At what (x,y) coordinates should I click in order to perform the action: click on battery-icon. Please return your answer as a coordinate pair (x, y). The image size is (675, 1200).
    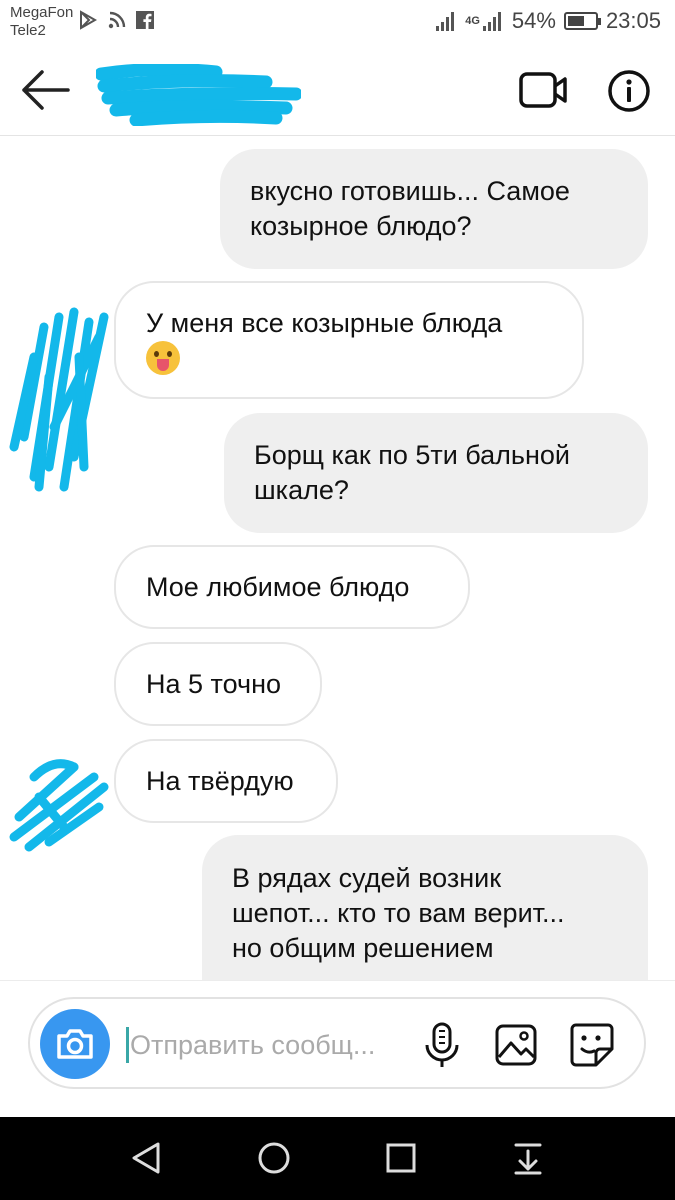
    Looking at the image, I should click on (582, 21).